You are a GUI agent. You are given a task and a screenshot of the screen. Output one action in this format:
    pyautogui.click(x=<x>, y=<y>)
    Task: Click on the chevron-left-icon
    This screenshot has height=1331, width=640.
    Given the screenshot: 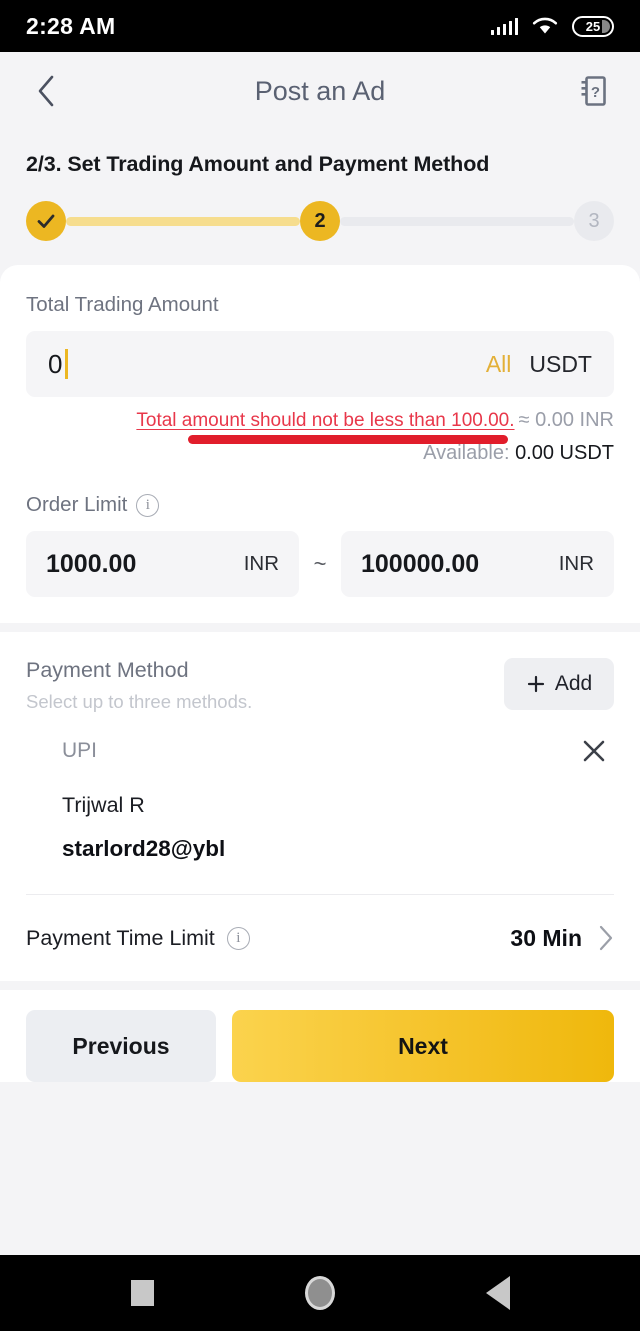 What is the action you would take?
    pyautogui.click(x=46, y=91)
    